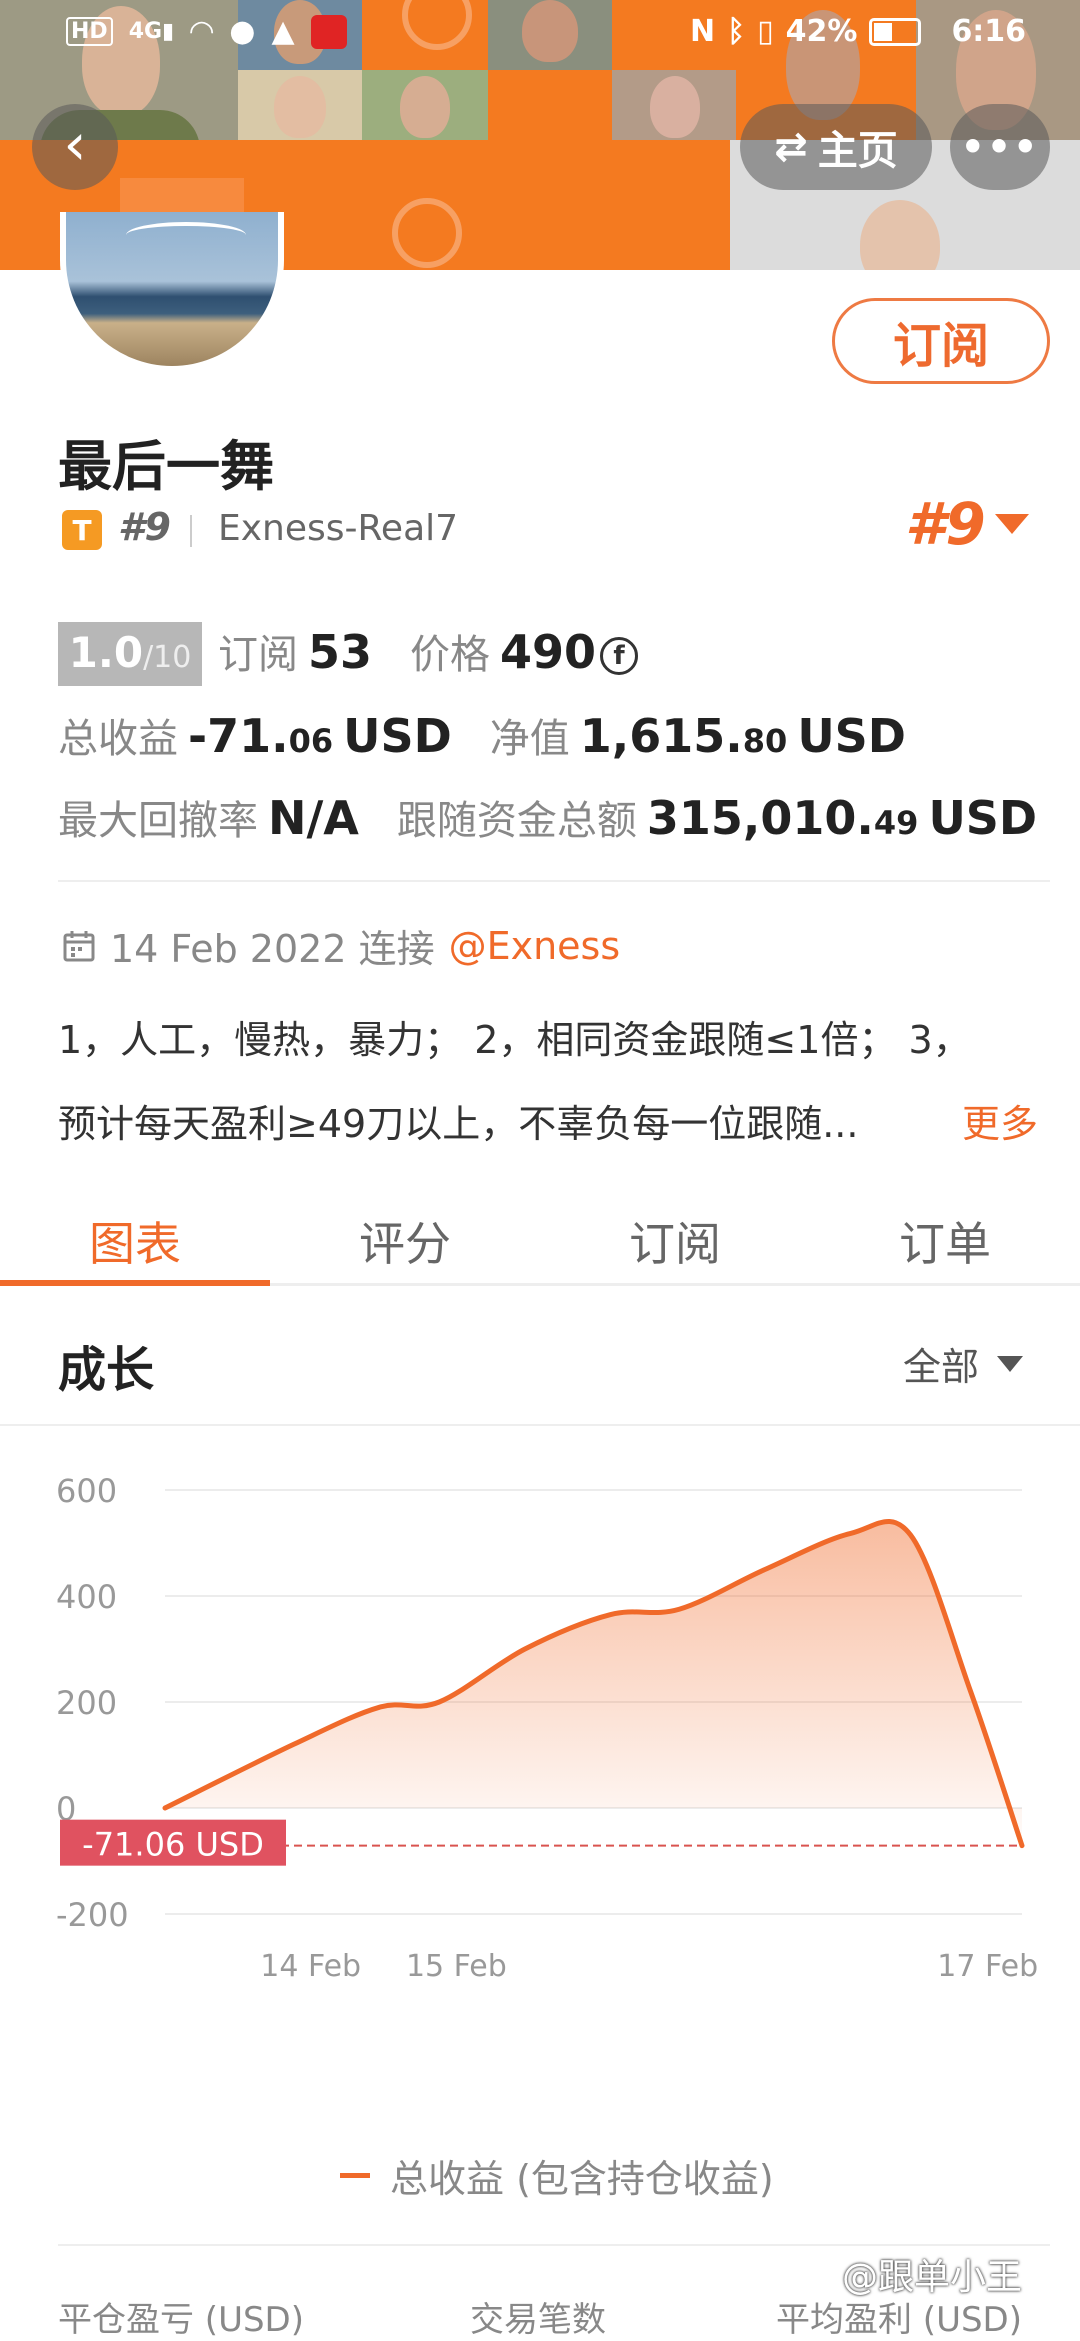  I want to click on connect-date: 14 Feb 2022 连接, so click(272, 949).